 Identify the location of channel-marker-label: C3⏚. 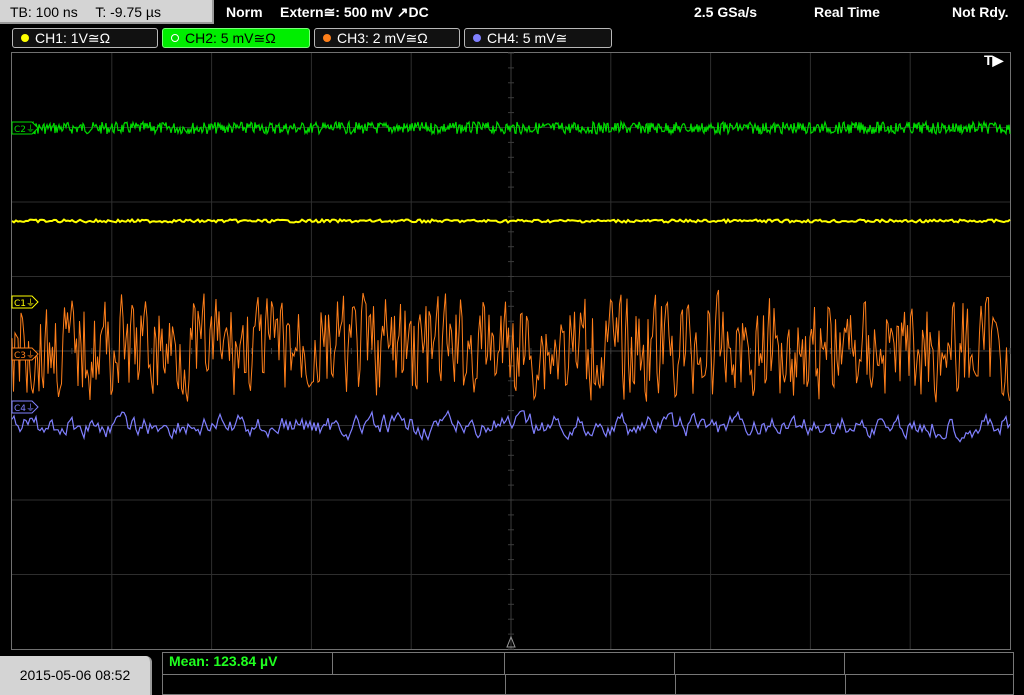
(24, 355).